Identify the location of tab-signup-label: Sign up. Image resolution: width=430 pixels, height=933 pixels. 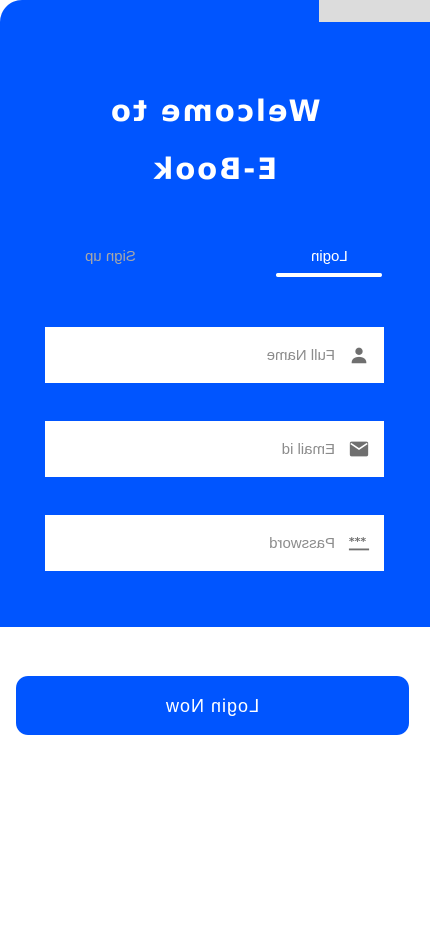
(110, 256).